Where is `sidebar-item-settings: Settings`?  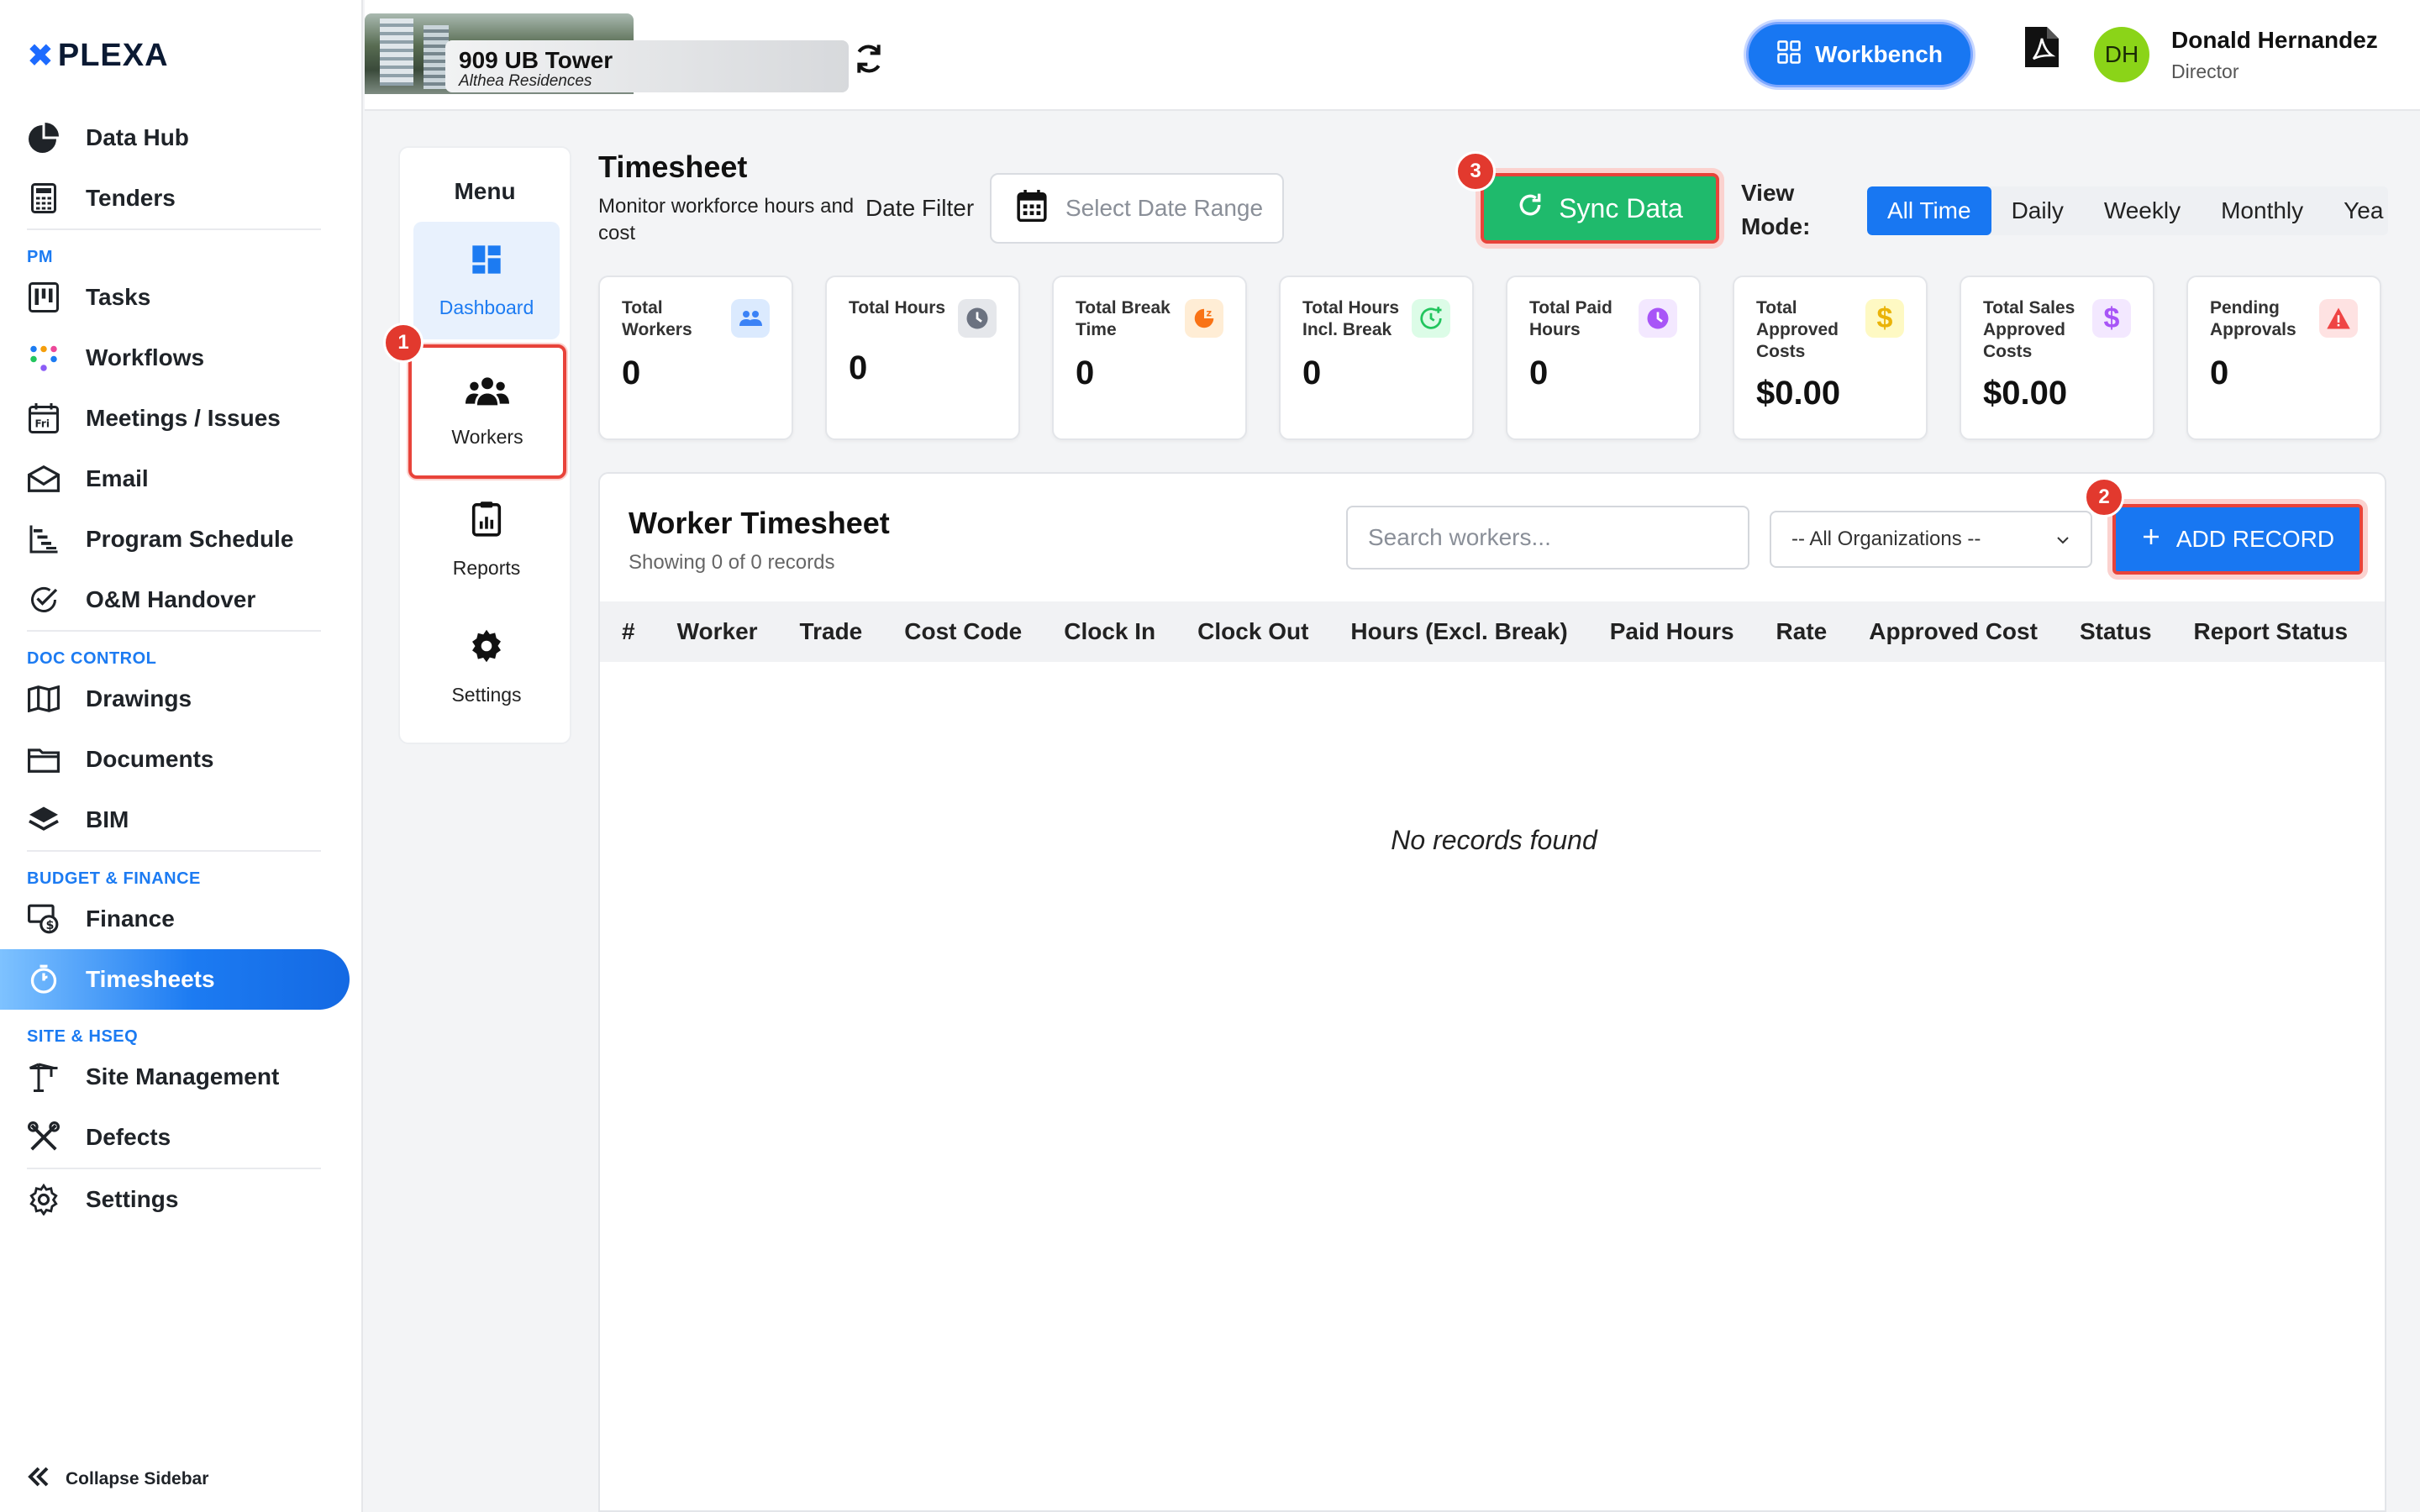
sidebar-item-settings: Settings is located at coordinates (181, 1199).